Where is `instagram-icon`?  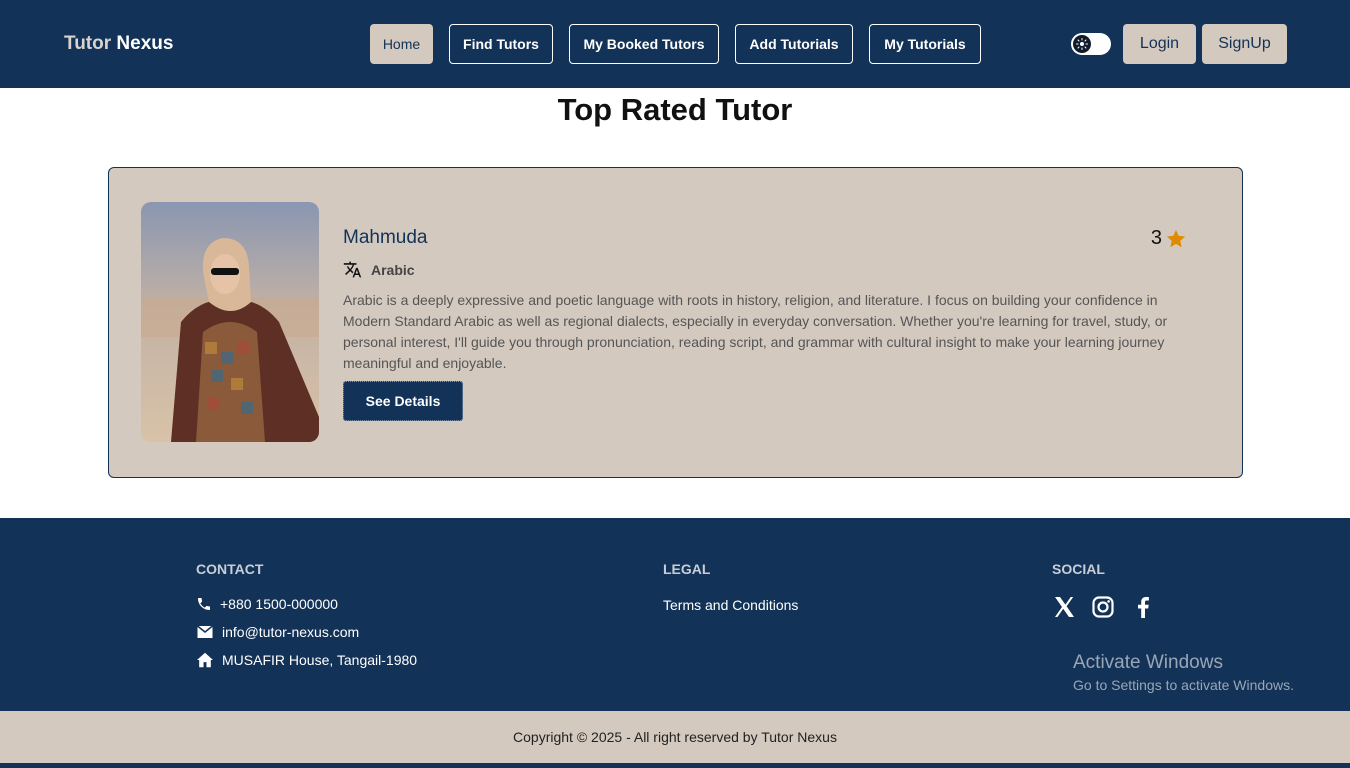 instagram-icon is located at coordinates (1103, 607).